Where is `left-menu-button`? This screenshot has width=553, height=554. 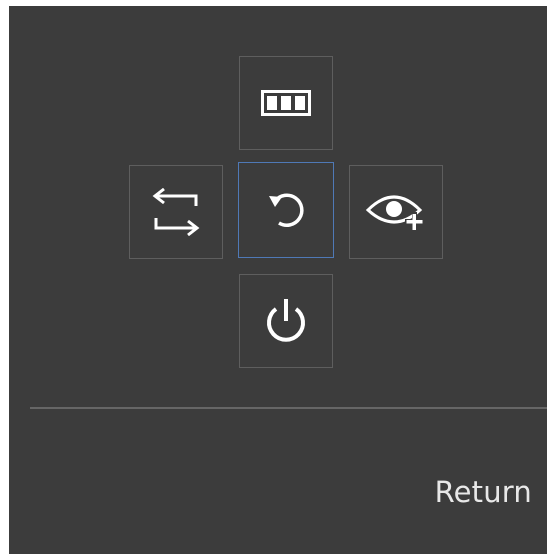
left-menu-button is located at coordinates (176, 212).